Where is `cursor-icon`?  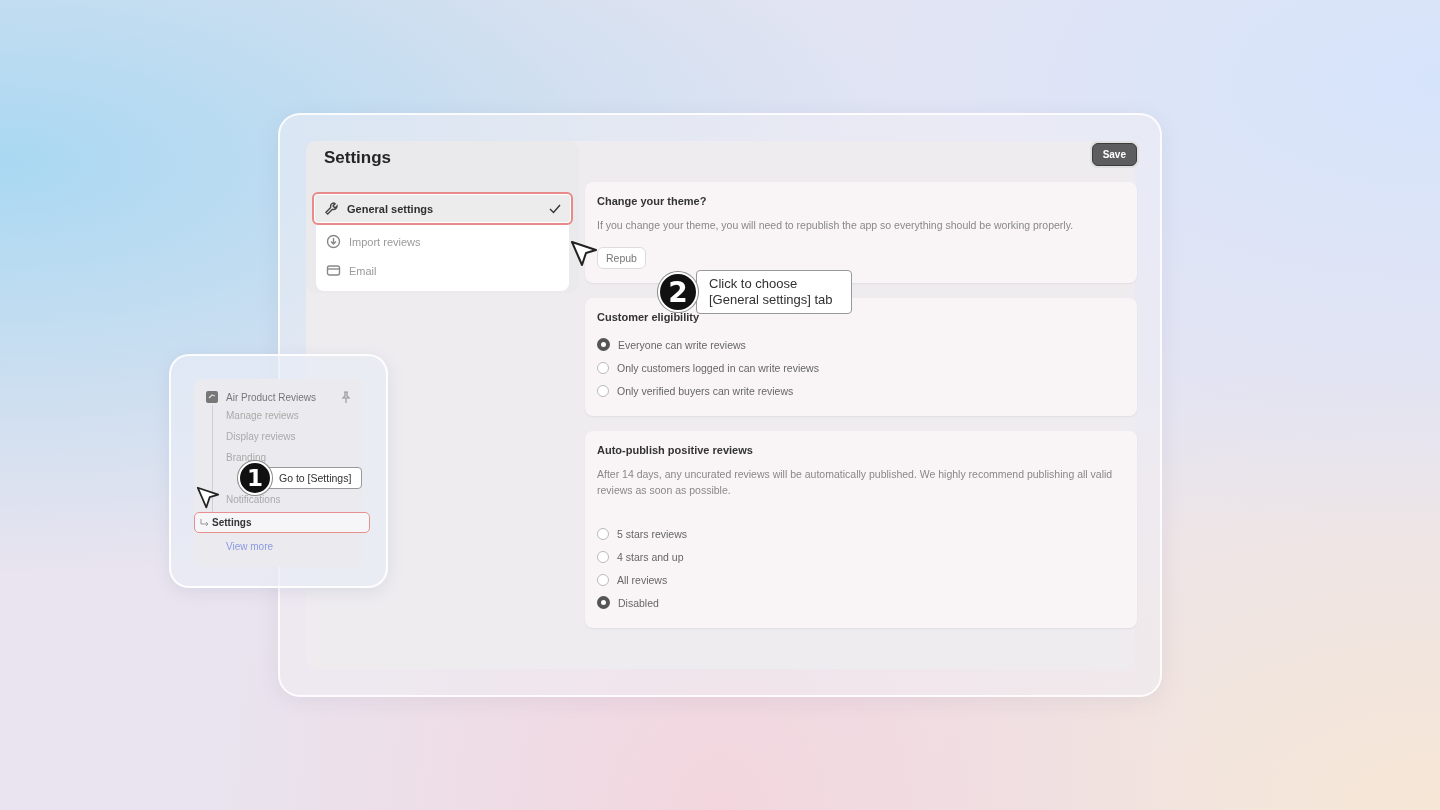
cursor-icon is located at coordinates (208, 498).